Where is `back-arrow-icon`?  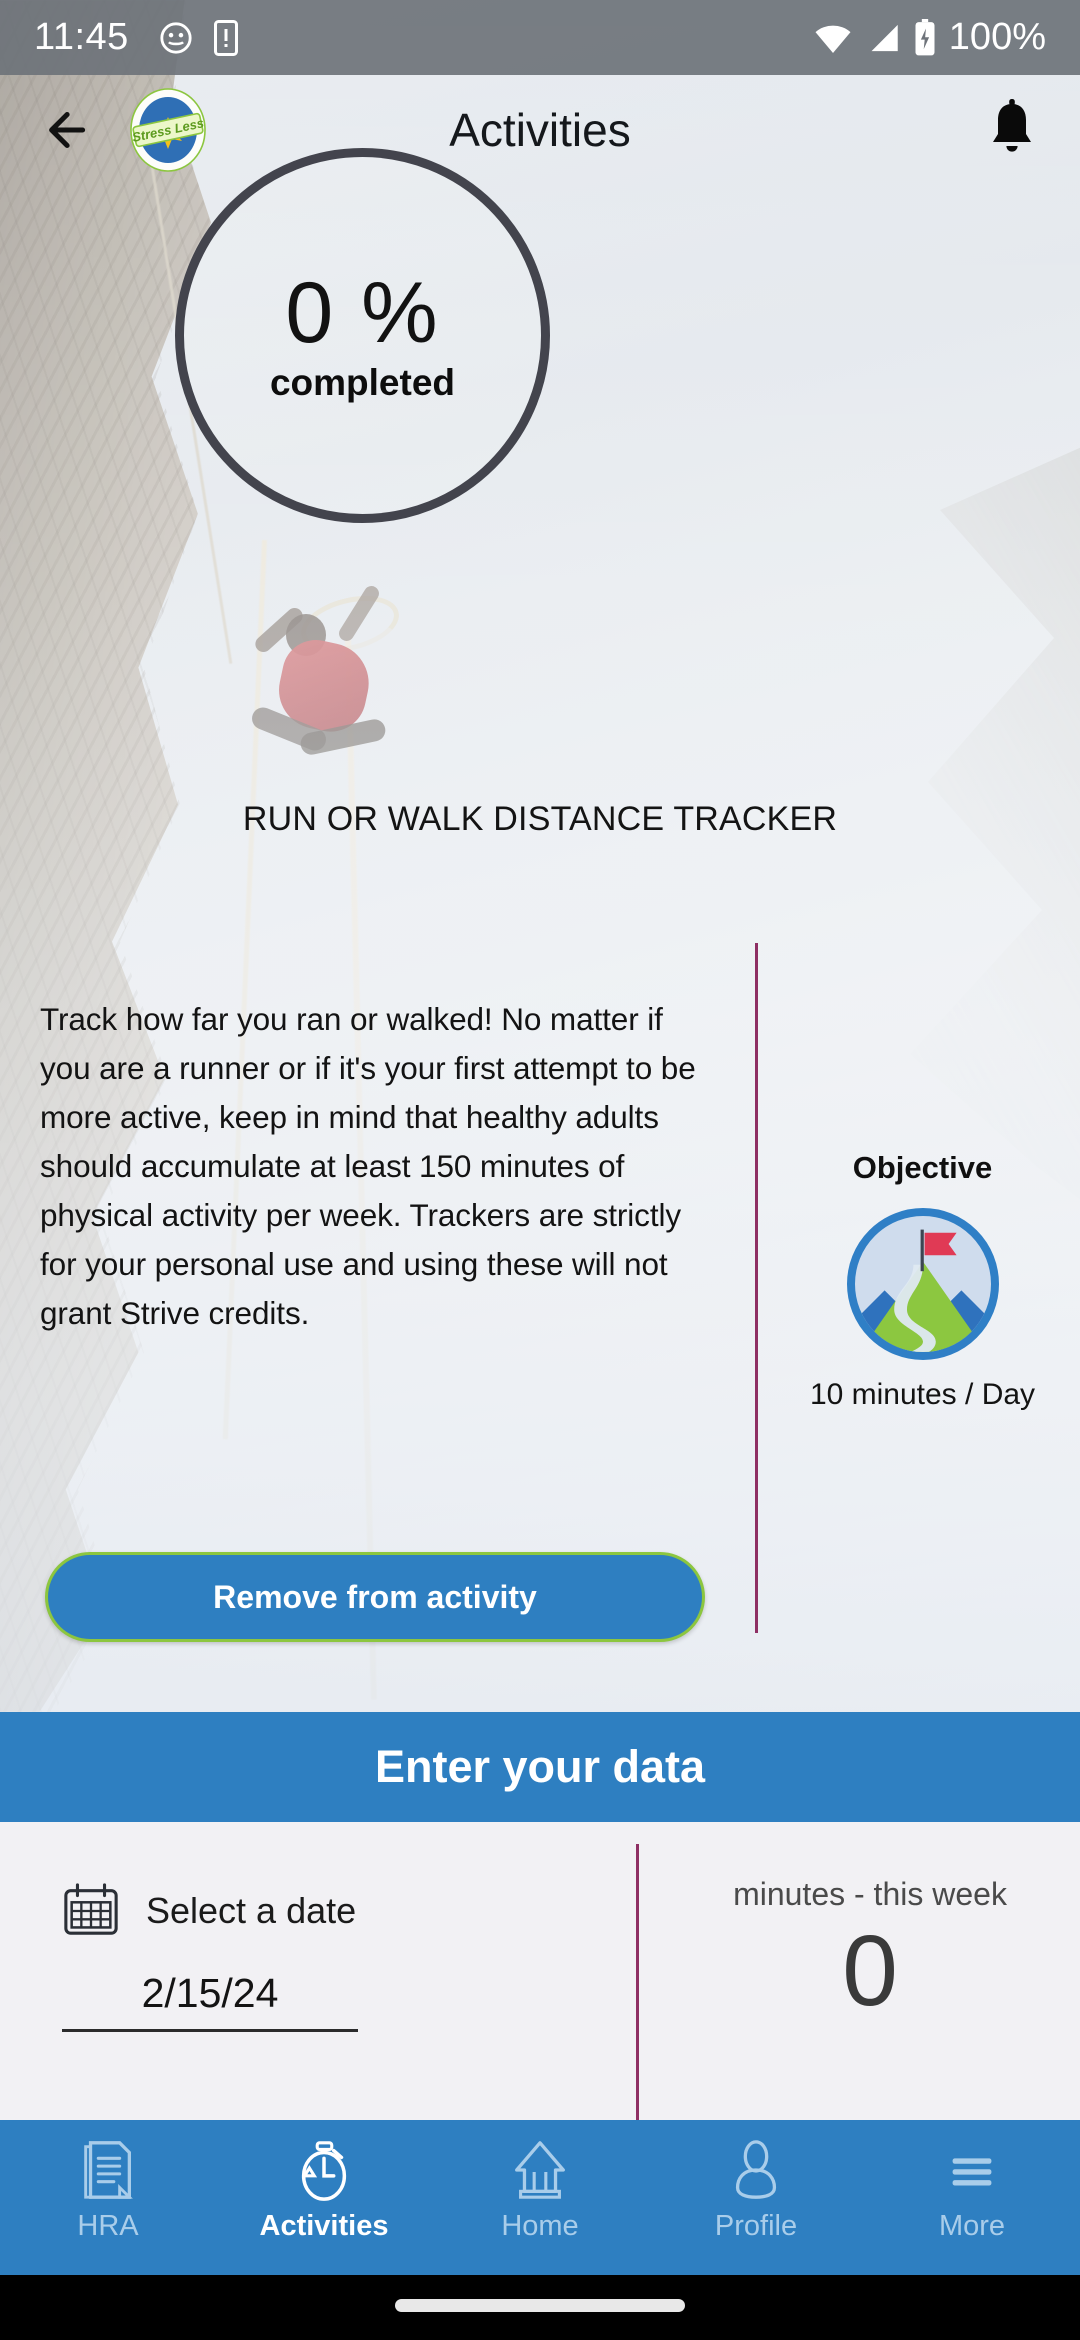 back-arrow-icon is located at coordinates (71, 130).